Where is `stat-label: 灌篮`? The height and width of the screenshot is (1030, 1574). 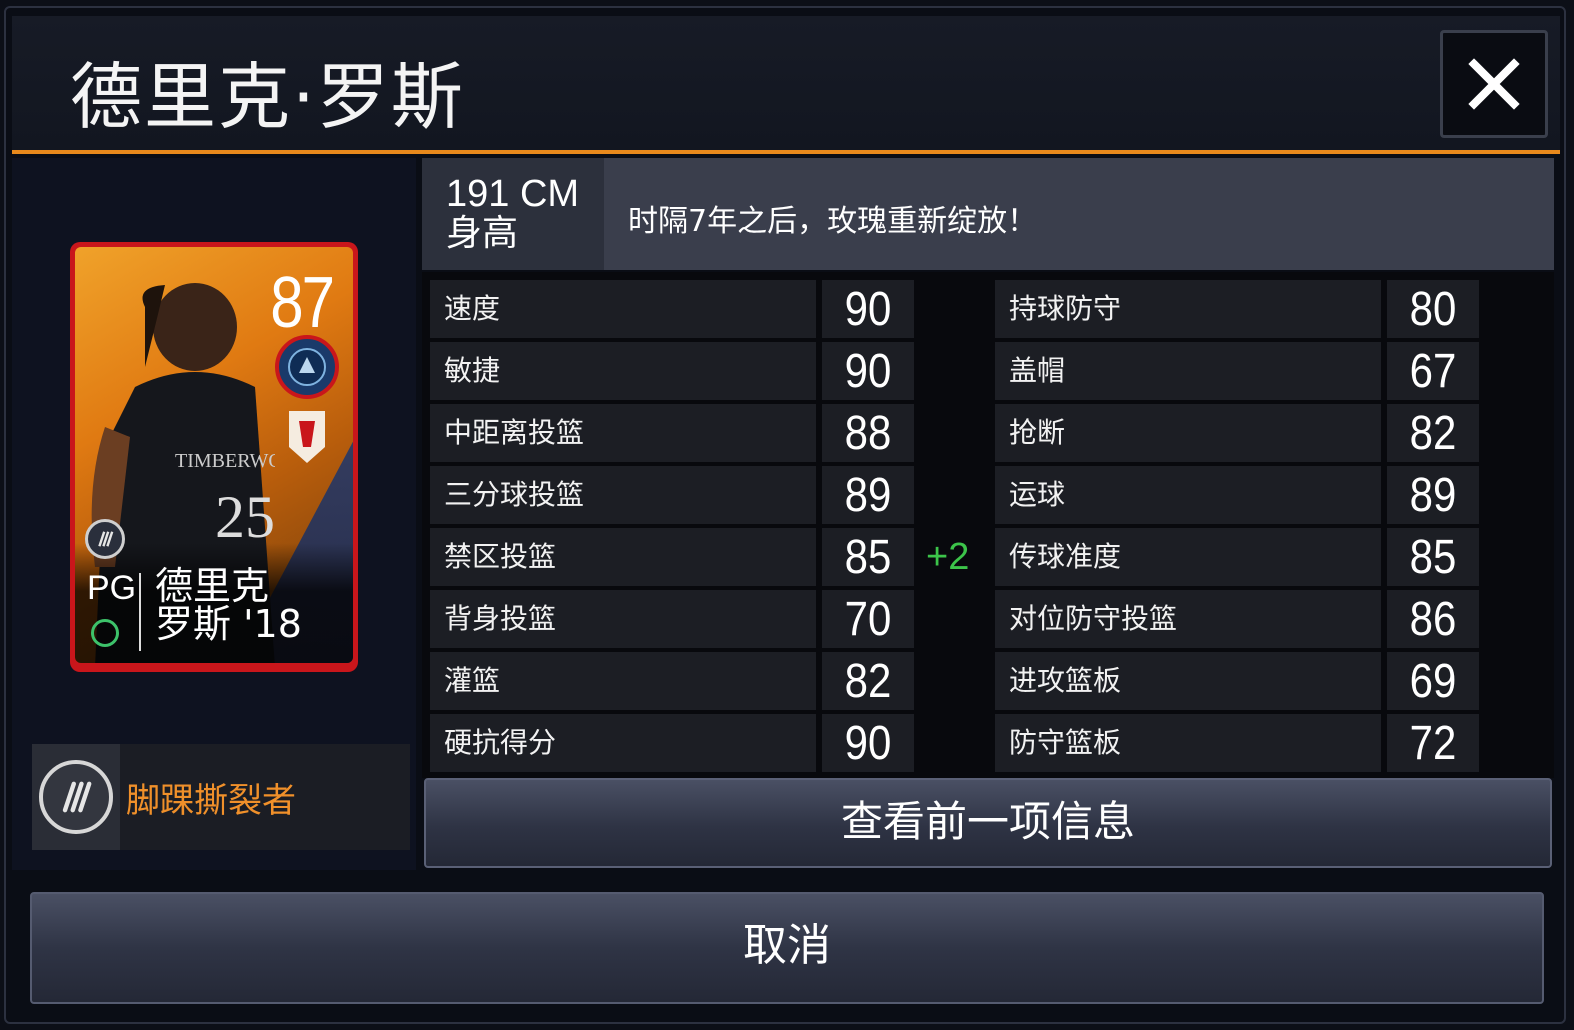 stat-label: 灌篮 is located at coordinates (623, 681).